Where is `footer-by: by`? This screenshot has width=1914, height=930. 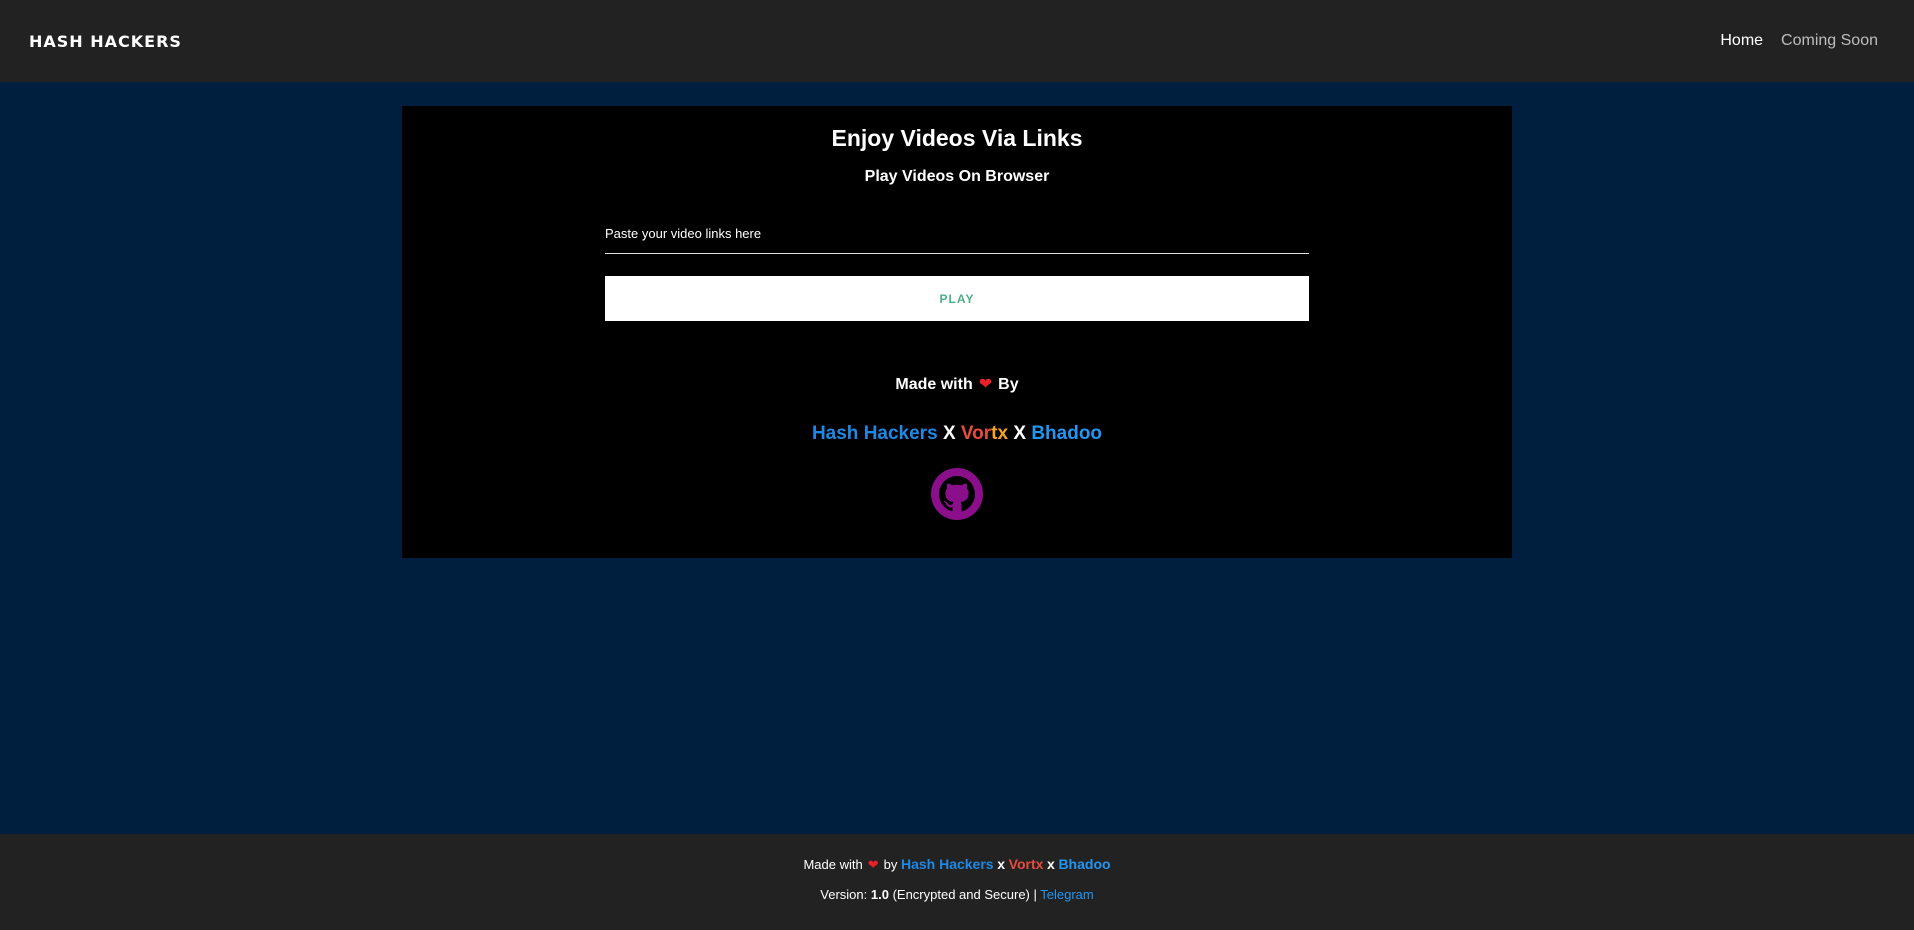
footer-by: by is located at coordinates (890, 864).